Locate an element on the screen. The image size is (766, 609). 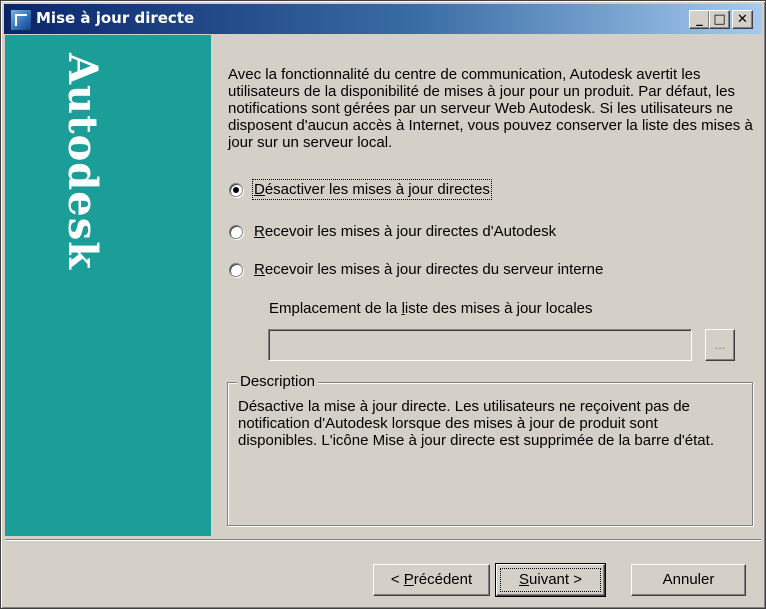
footer-separator is located at coordinates (383, 540).